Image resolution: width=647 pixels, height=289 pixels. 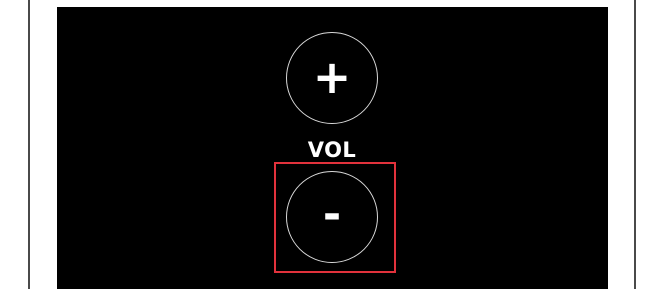 What do you see at coordinates (635, 144) in the screenshot?
I see `right-border-line` at bounding box center [635, 144].